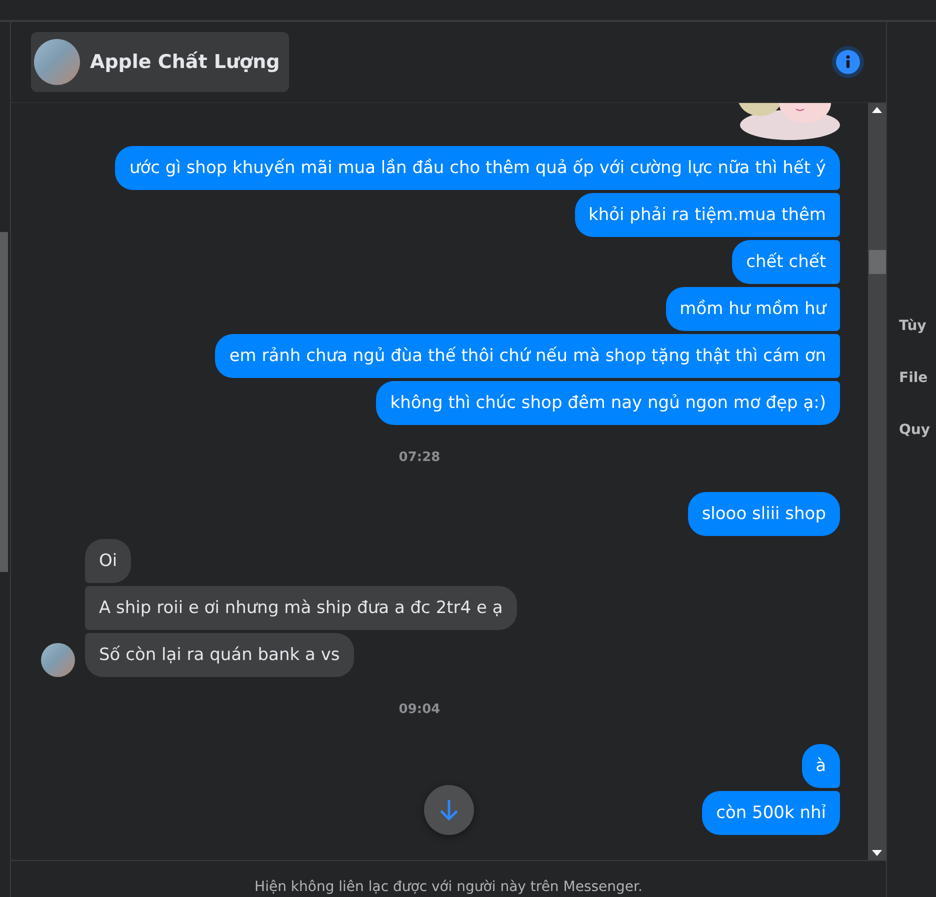 The height and width of the screenshot is (897, 936). Describe the element at coordinates (877, 853) in the screenshot. I see `scroll-down-icon` at that location.